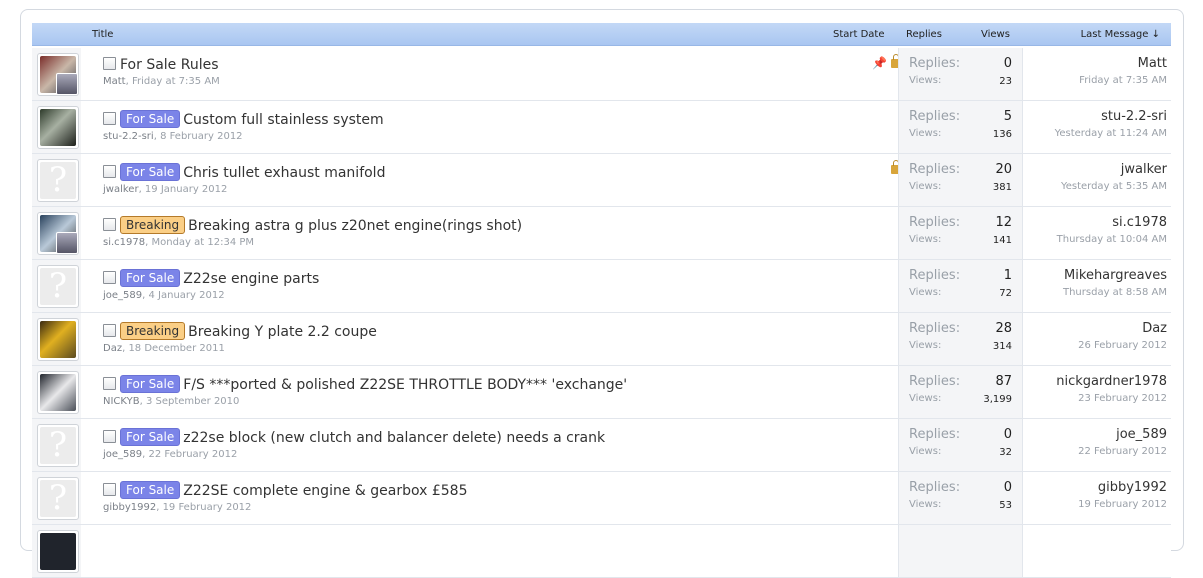 The width and height of the screenshot is (1203, 578). I want to click on thread-start-date: 18 December 2011, so click(176, 348).